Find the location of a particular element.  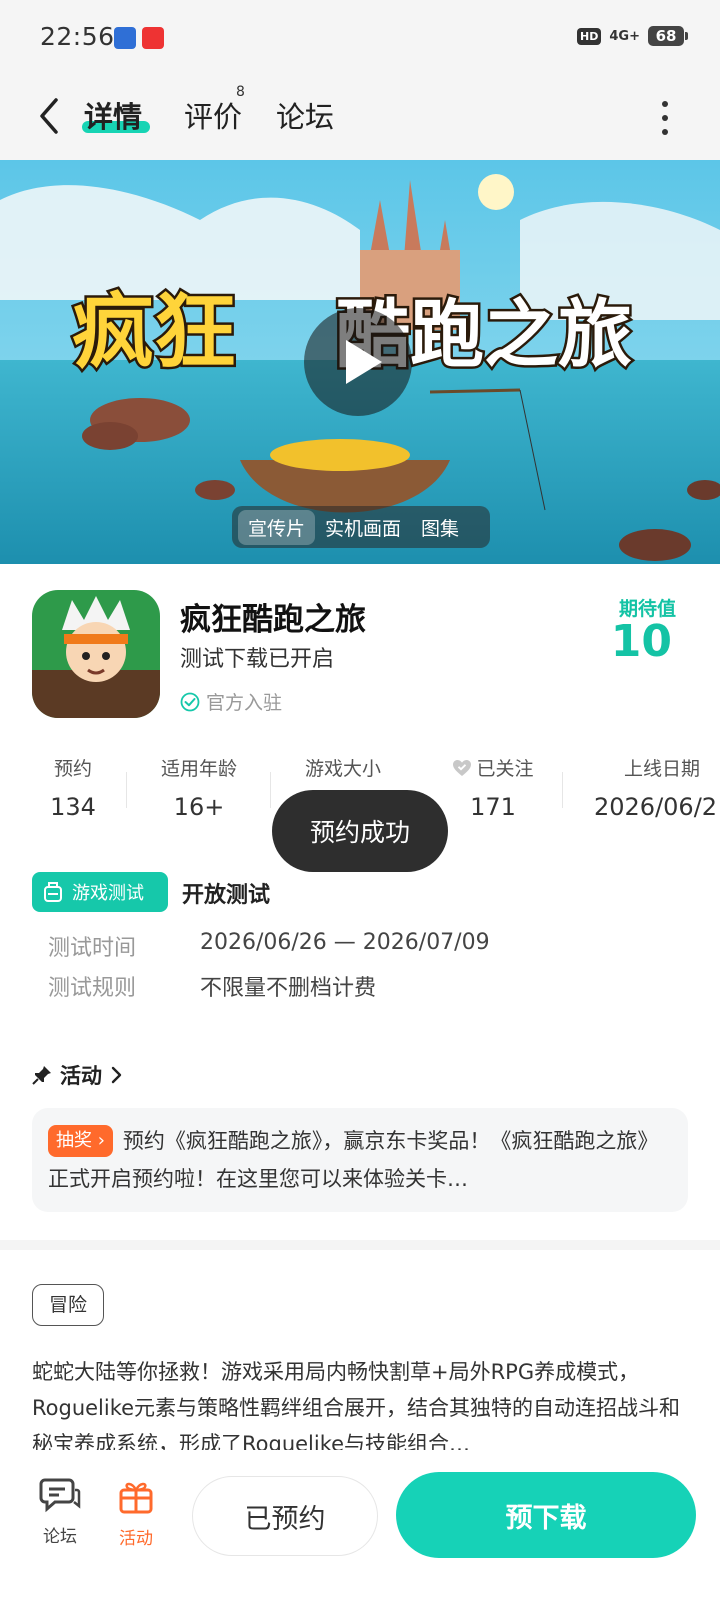

pin-icon is located at coordinates (41, 1075).